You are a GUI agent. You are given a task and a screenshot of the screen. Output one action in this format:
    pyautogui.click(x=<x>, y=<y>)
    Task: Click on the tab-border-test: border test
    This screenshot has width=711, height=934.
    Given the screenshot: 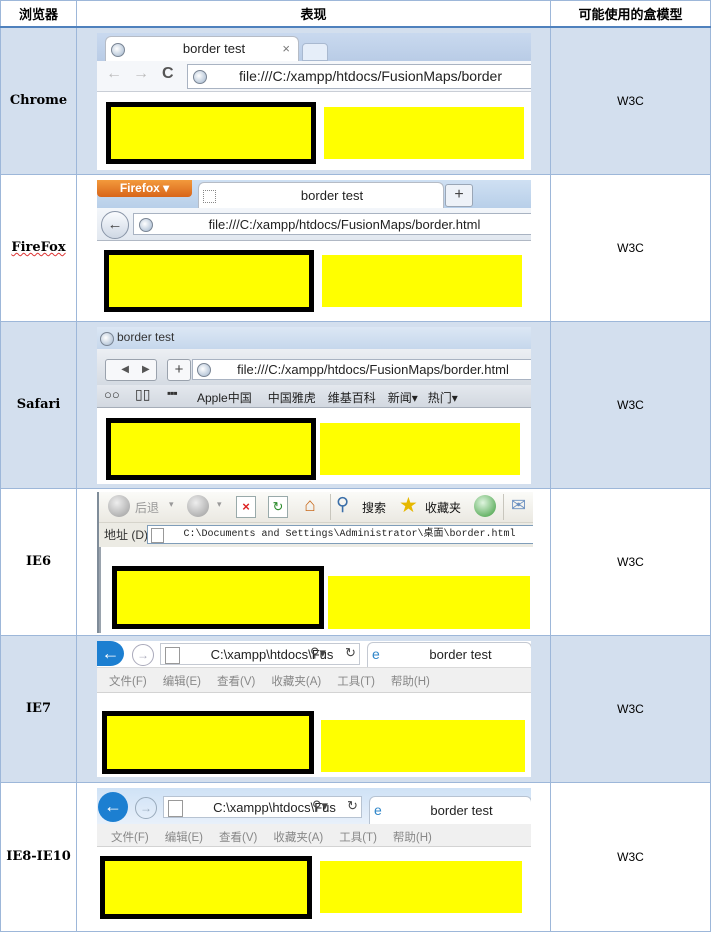 What is the action you would take?
    pyautogui.click(x=321, y=194)
    